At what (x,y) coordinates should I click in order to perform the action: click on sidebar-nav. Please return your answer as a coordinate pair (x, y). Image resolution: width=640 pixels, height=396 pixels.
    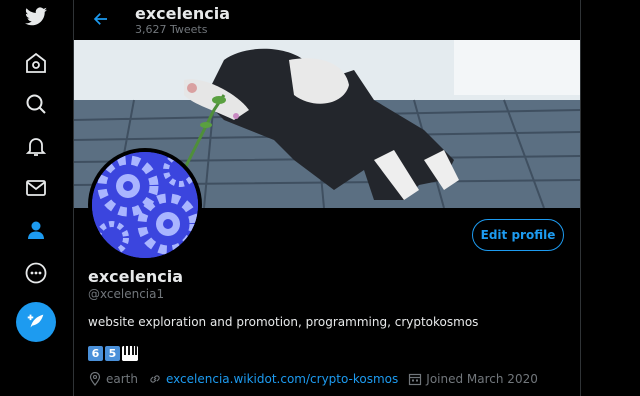
    Looking at the image, I should click on (36, 198).